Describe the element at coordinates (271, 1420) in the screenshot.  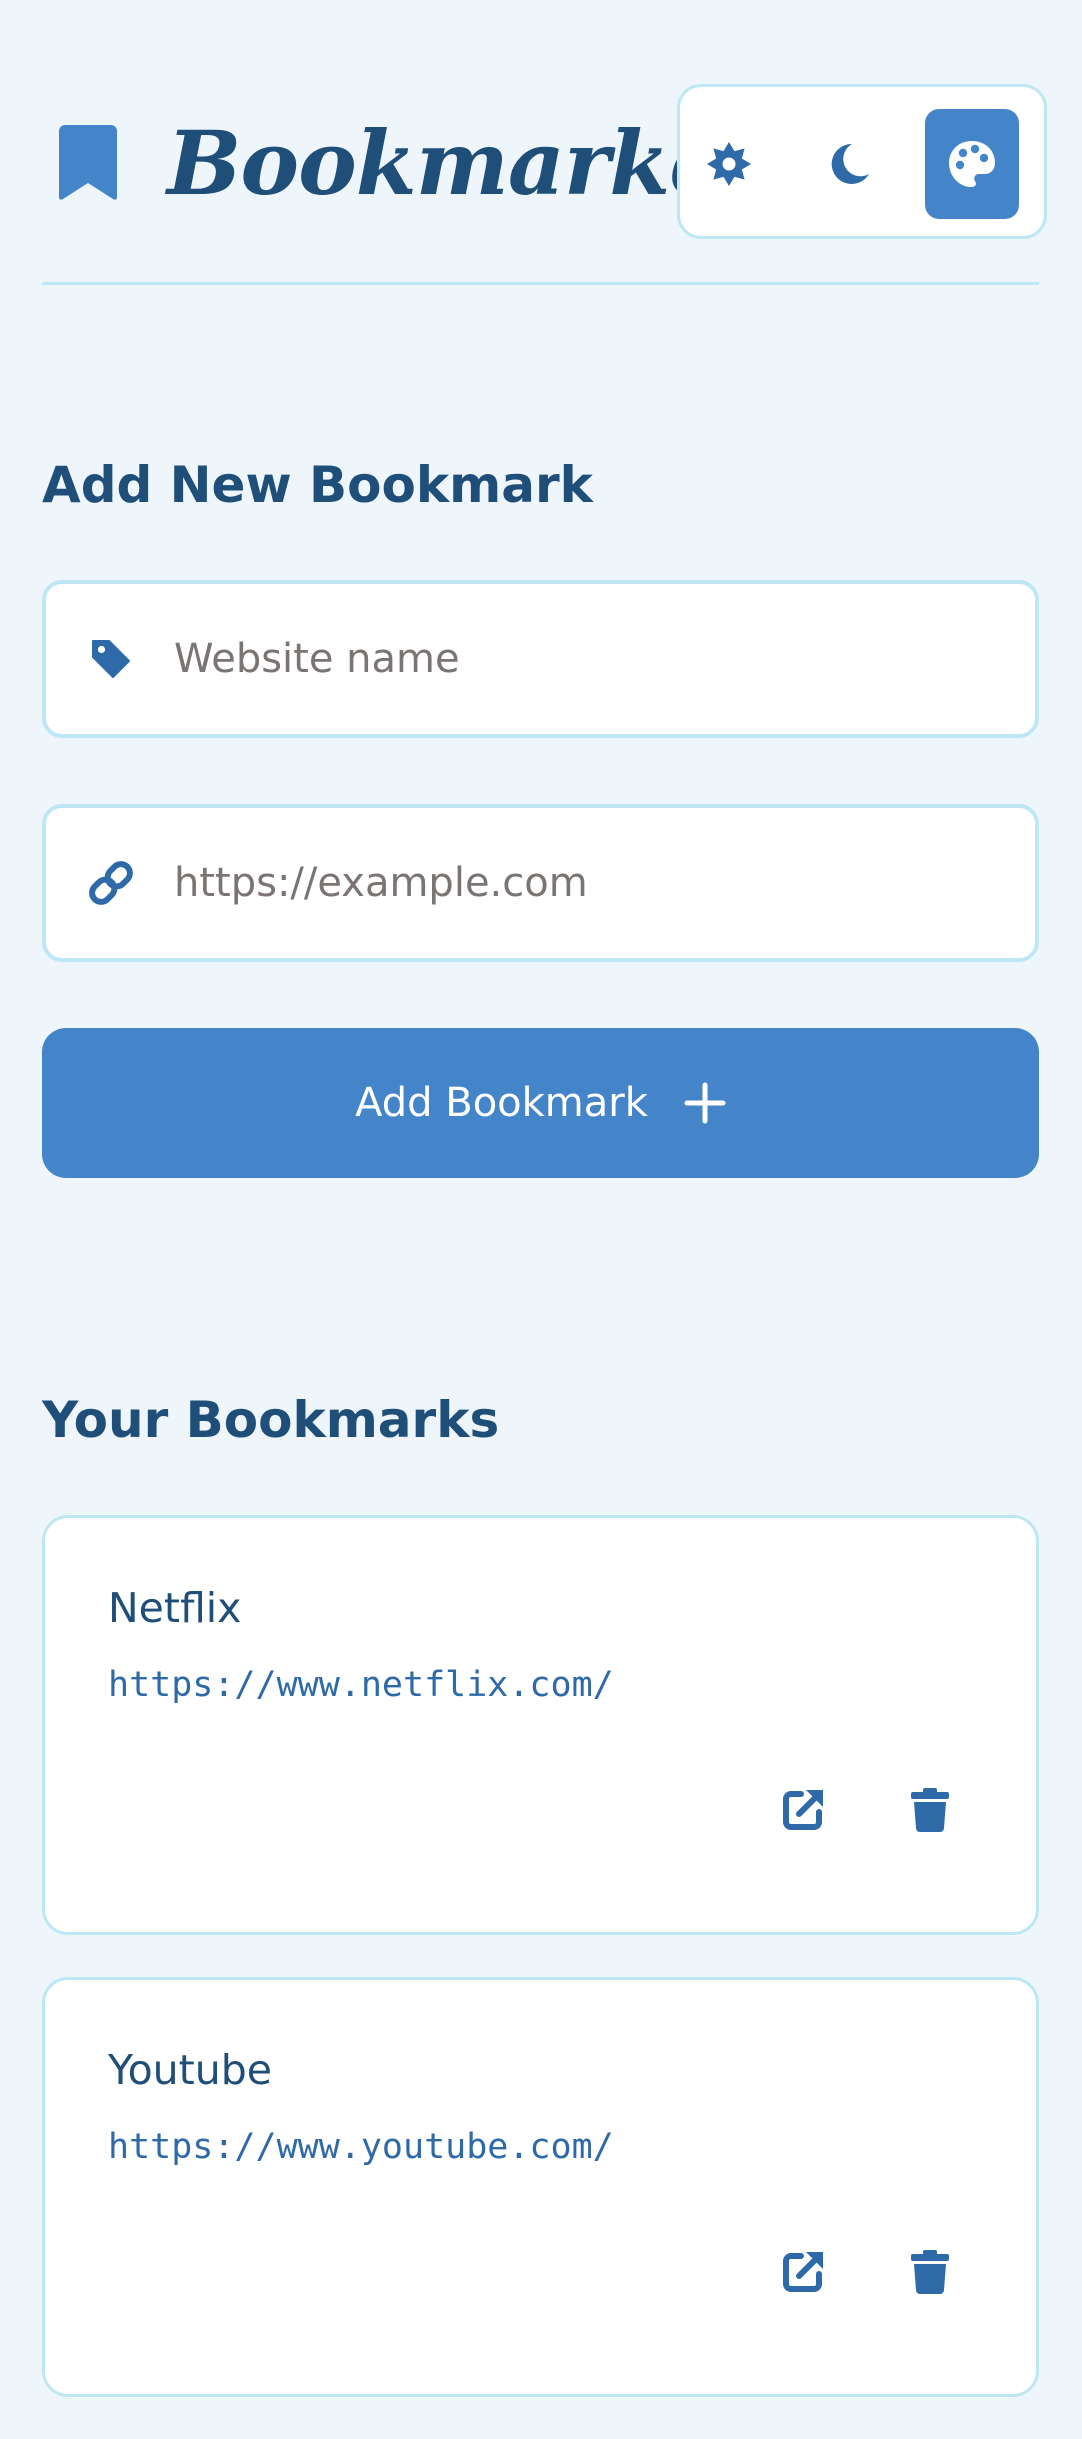
I see `your-bookmarks-heading: Your Bookmarks` at that location.